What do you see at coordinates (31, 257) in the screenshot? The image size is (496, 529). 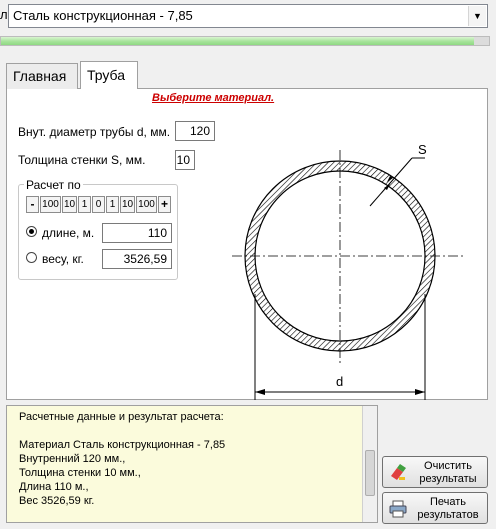 I see `radio-by-weight` at bounding box center [31, 257].